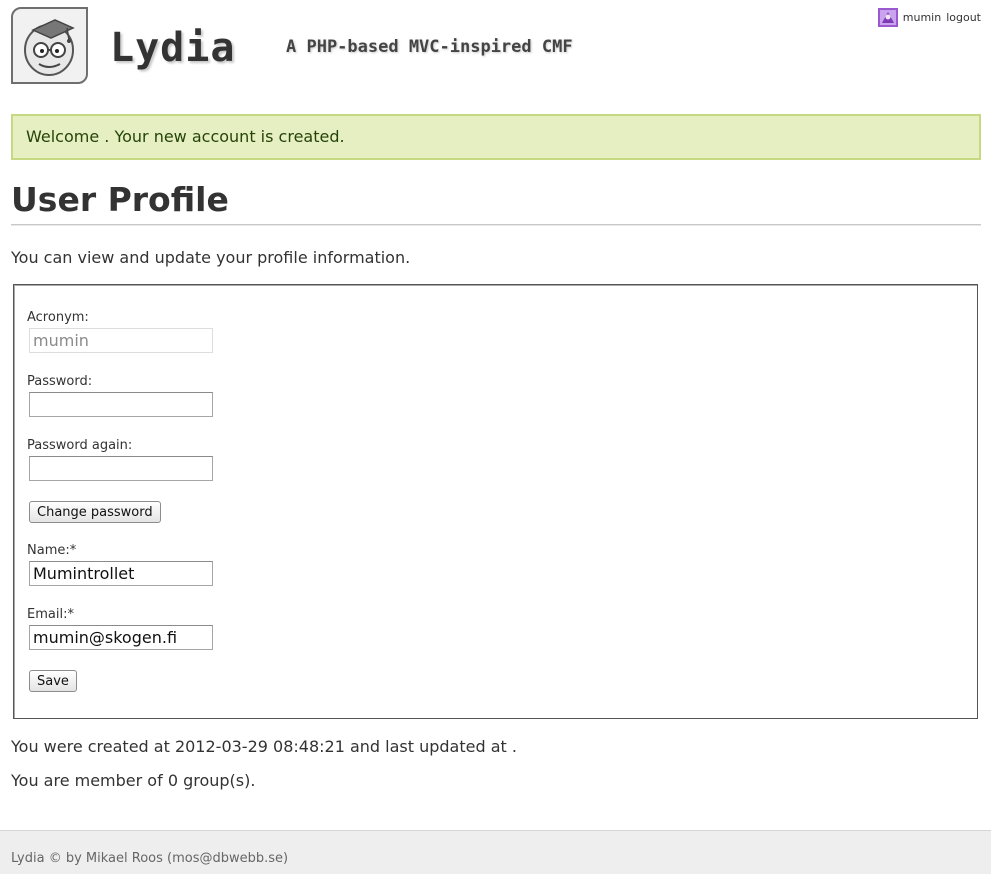 Image resolution: width=991 pixels, height=874 pixels. Describe the element at coordinates (50, 614) in the screenshot. I see `email-label: Email:*` at that location.